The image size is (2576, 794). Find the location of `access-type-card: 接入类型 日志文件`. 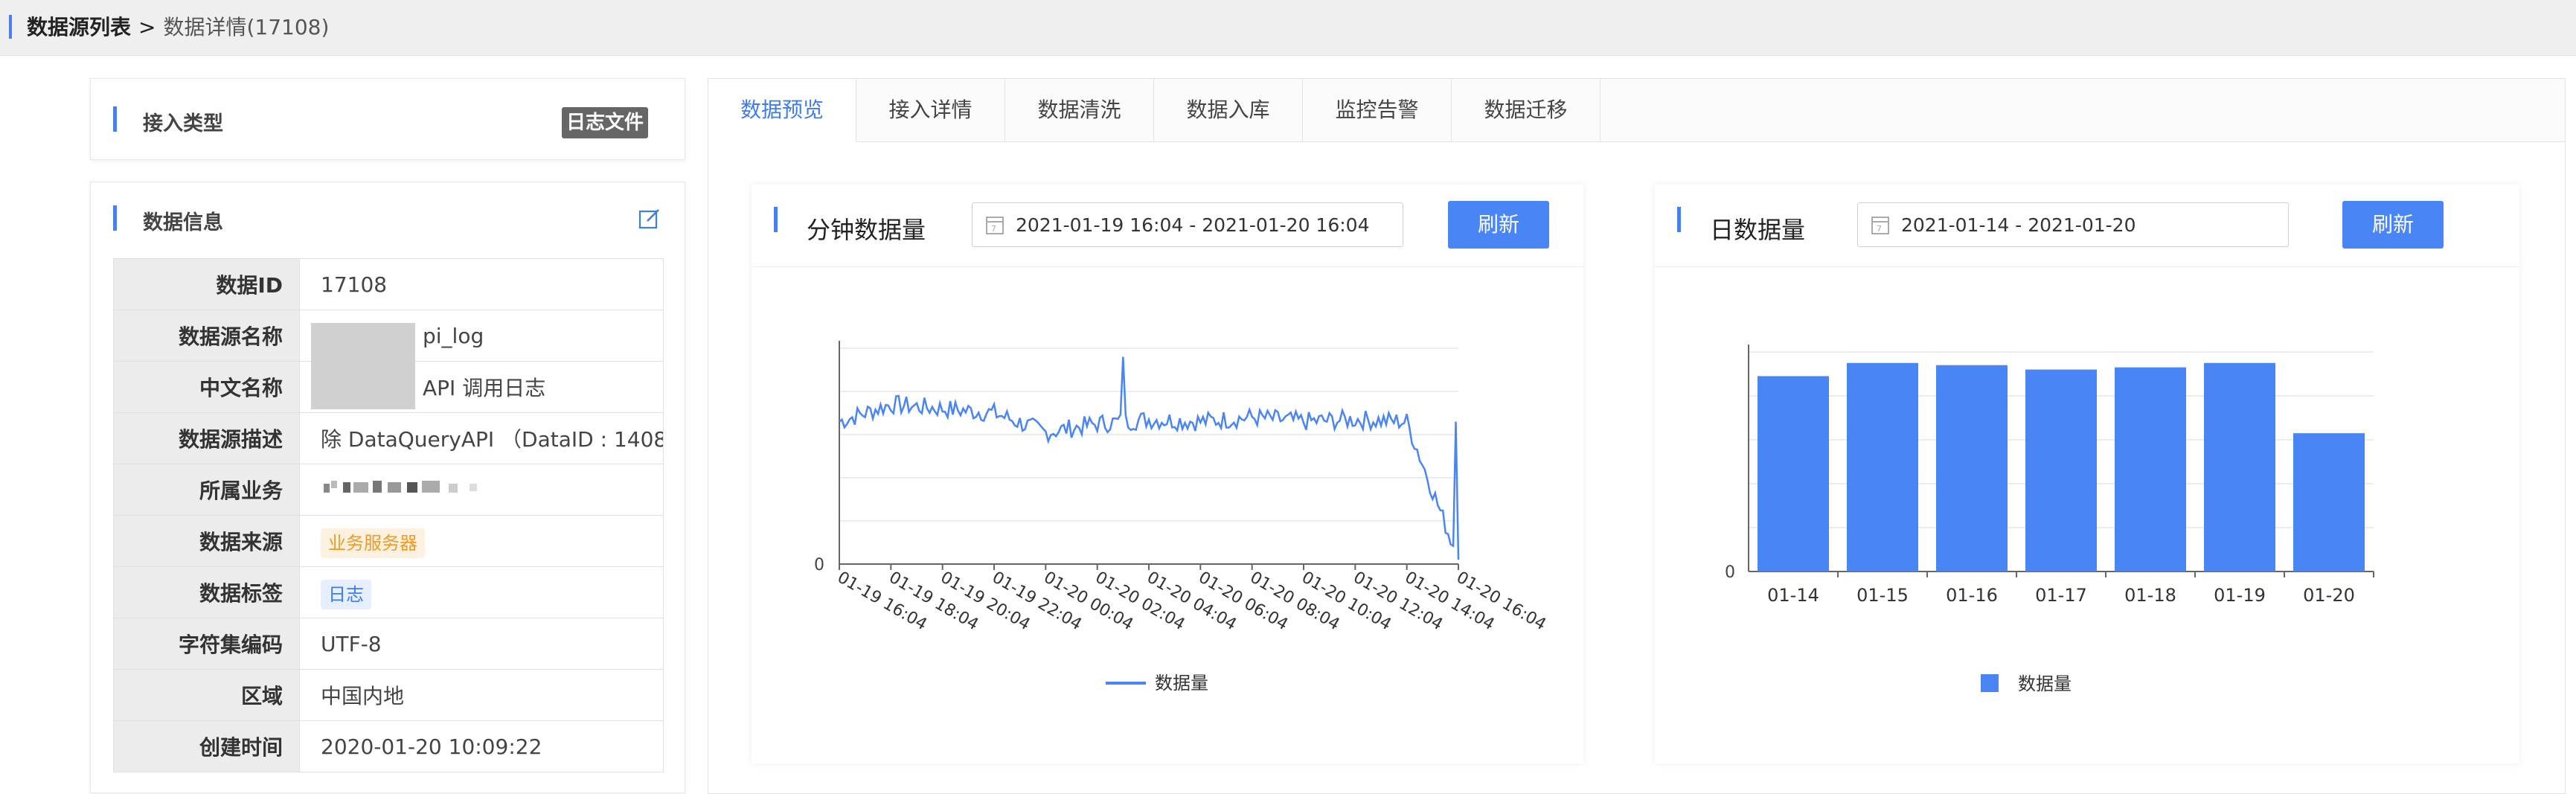

access-type-card: 接入类型 日志文件 is located at coordinates (387, 119).